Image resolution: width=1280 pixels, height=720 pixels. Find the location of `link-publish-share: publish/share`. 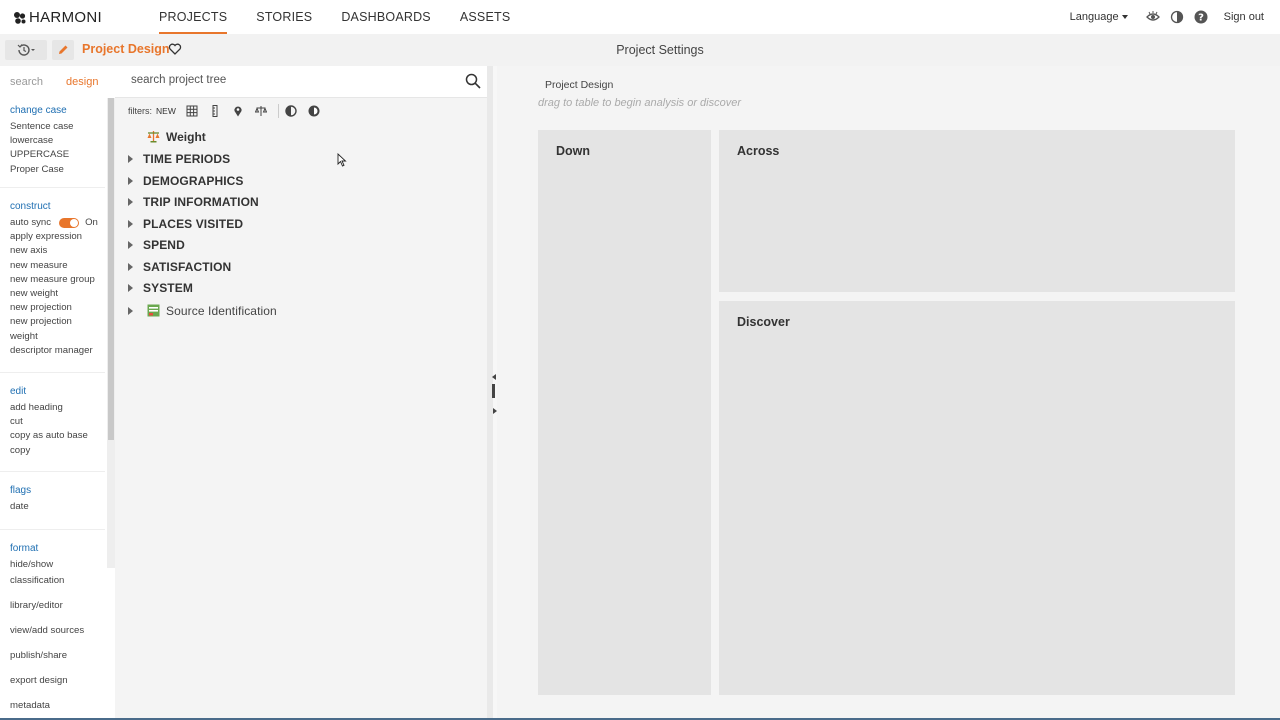

link-publish-share: publish/share is located at coordinates (57, 655).